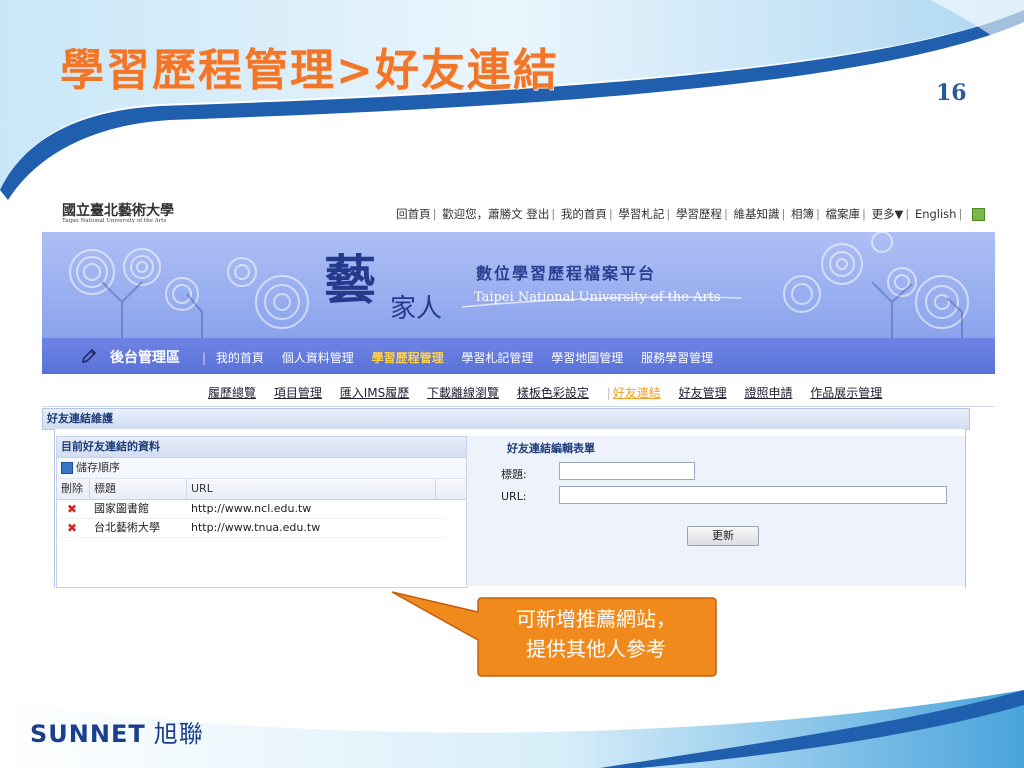 The width and height of the screenshot is (1024, 768). What do you see at coordinates (596, 649) in the screenshot?
I see `callout-line-2: 提供其他人參考` at bounding box center [596, 649].